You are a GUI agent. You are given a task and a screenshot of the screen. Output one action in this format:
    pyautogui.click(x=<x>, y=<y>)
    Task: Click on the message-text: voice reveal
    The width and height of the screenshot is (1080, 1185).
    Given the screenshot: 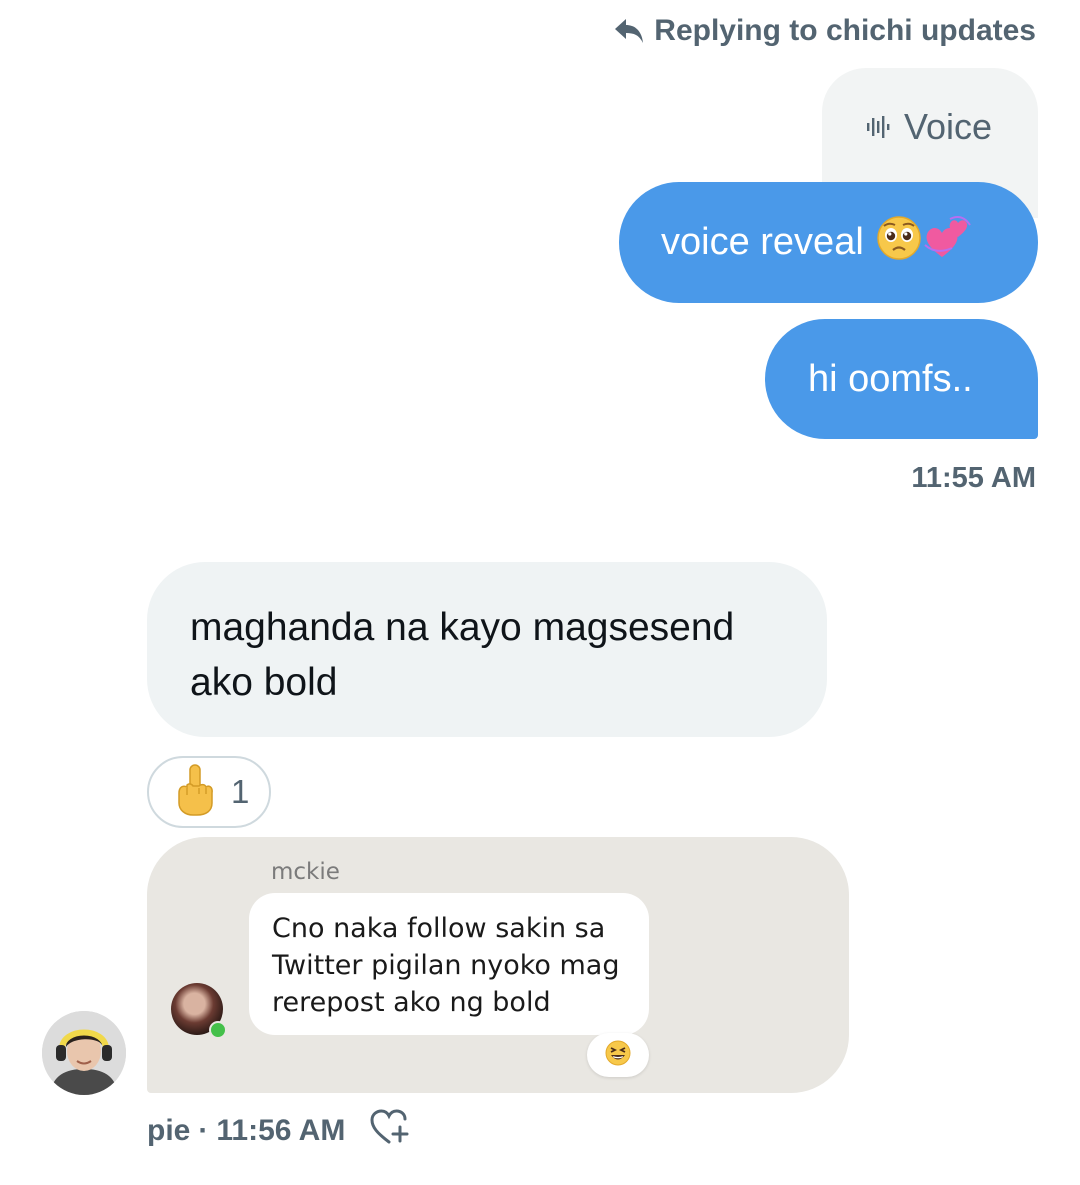 What is the action you would take?
    pyautogui.click(x=762, y=242)
    